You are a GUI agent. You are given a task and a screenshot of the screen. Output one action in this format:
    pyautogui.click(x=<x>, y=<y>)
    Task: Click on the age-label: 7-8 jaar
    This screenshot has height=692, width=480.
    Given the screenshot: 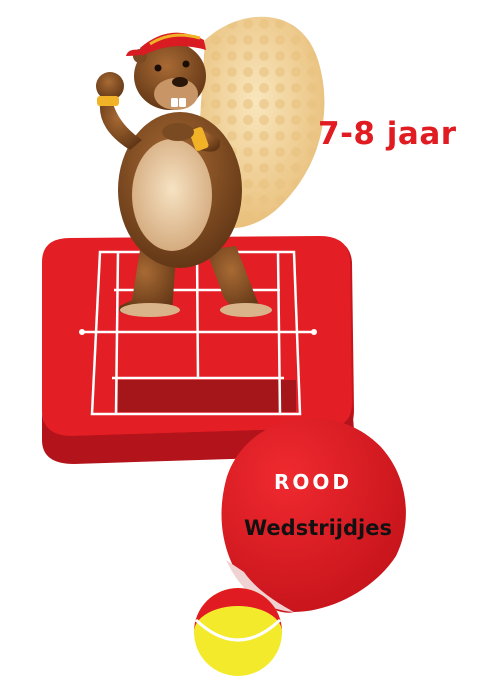 What is the action you would take?
    pyautogui.click(x=387, y=134)
    